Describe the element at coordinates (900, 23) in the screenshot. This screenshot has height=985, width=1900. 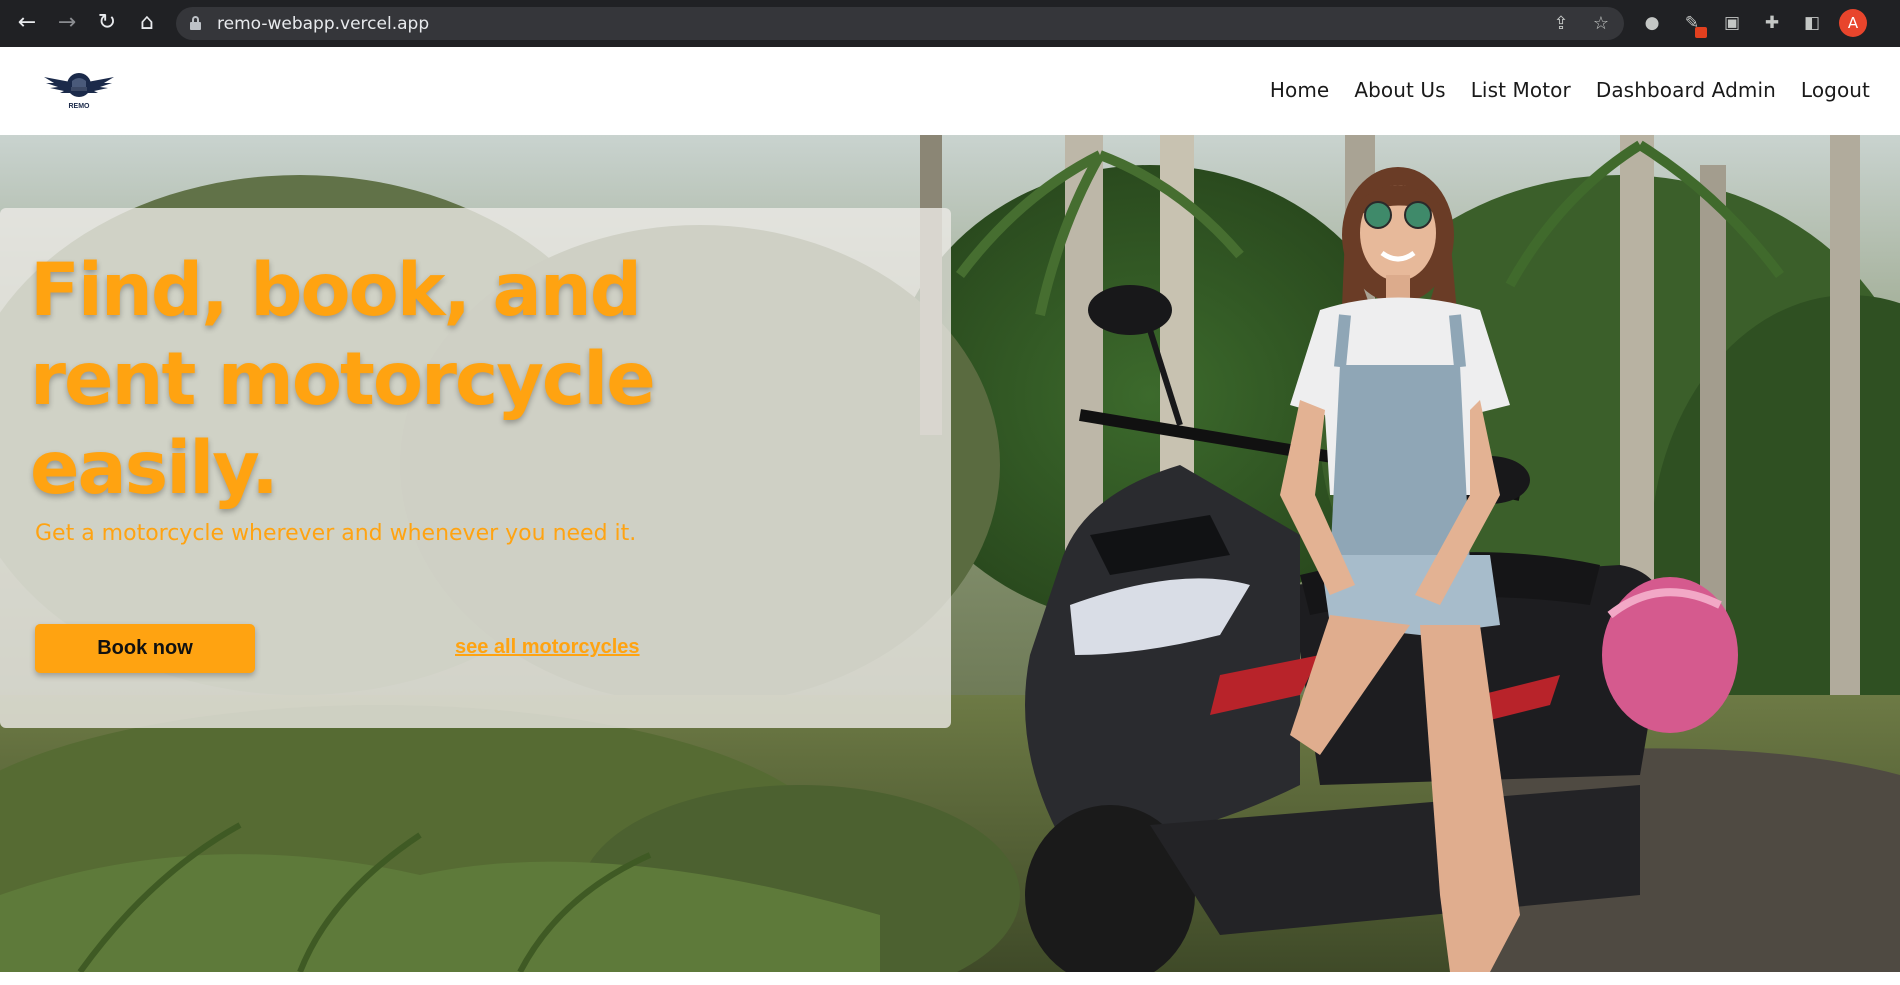
I see `address-bar: remo-webapp.vercel.app ⇪ ☆` at that location.